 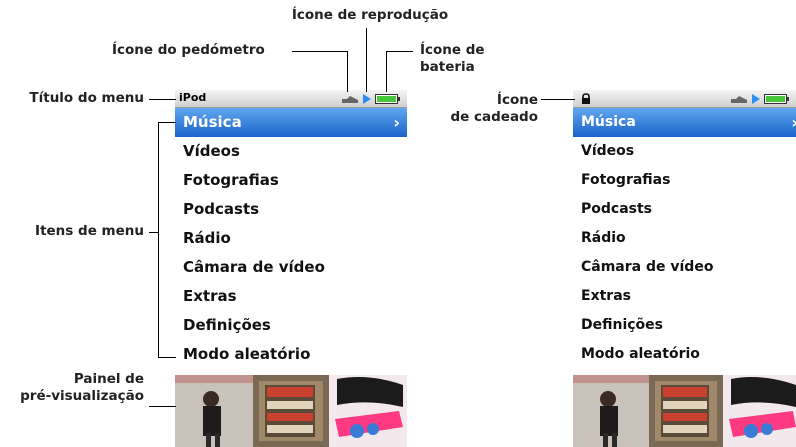 What do you see at coordinates (494, 108) in the screenshot?
I see `callout-lock-icon: Ícone de cadeado` at bounding box center [494, 108].